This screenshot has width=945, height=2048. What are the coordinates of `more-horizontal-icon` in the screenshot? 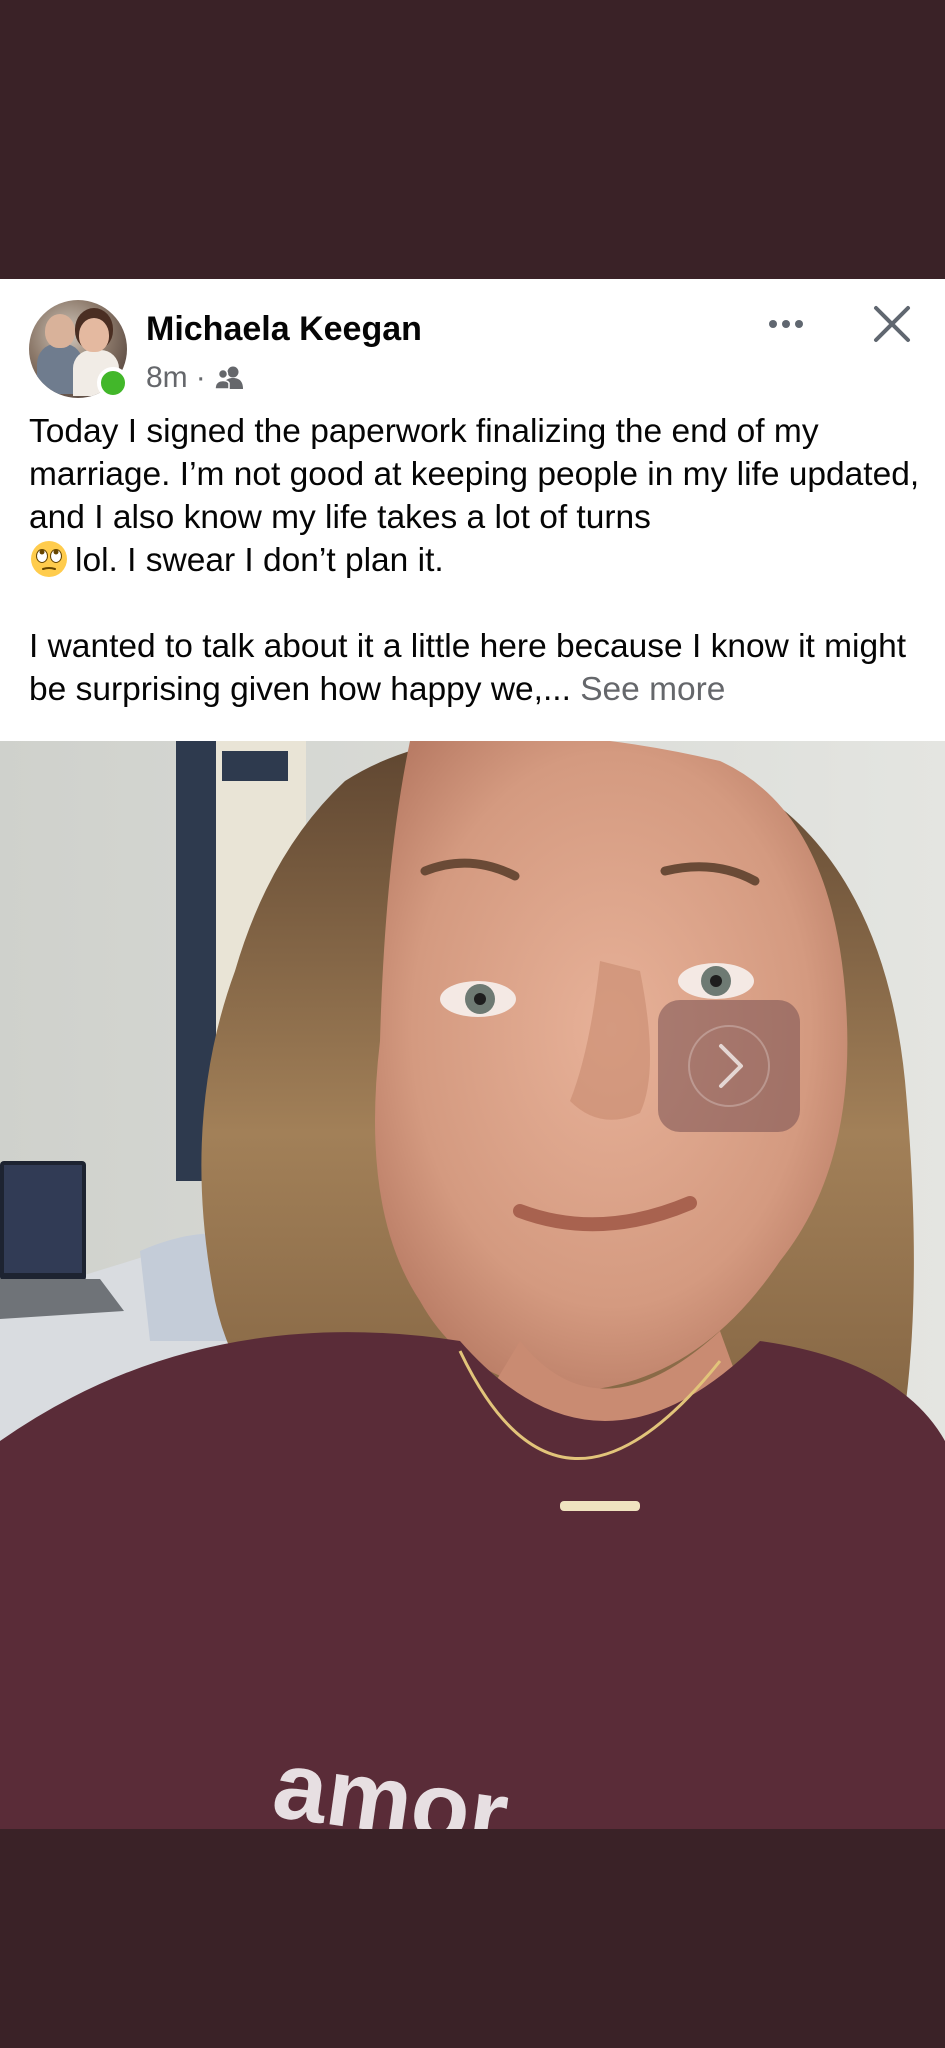 It's located at (773, 324).